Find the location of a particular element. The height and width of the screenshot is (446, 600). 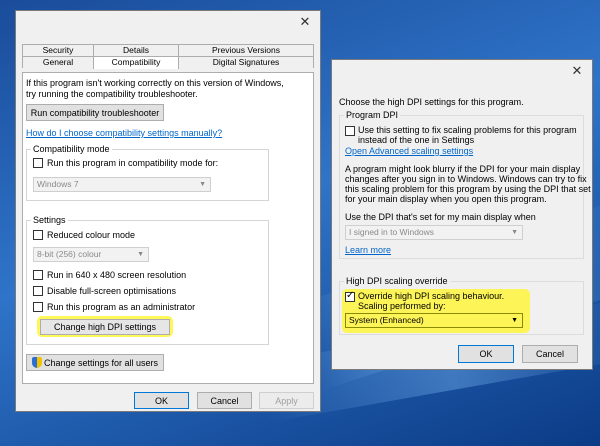

colour-depth-value: 8-bit (256) colour is located at coordinates (69, 254).